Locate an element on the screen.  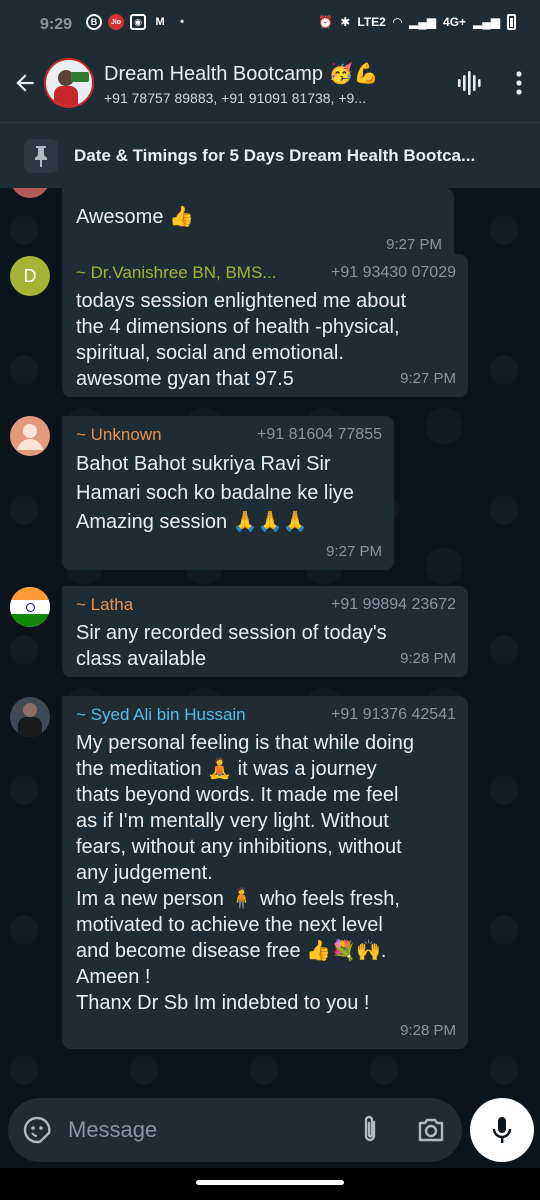
flag-chakra is located at coordinates (30, 607).